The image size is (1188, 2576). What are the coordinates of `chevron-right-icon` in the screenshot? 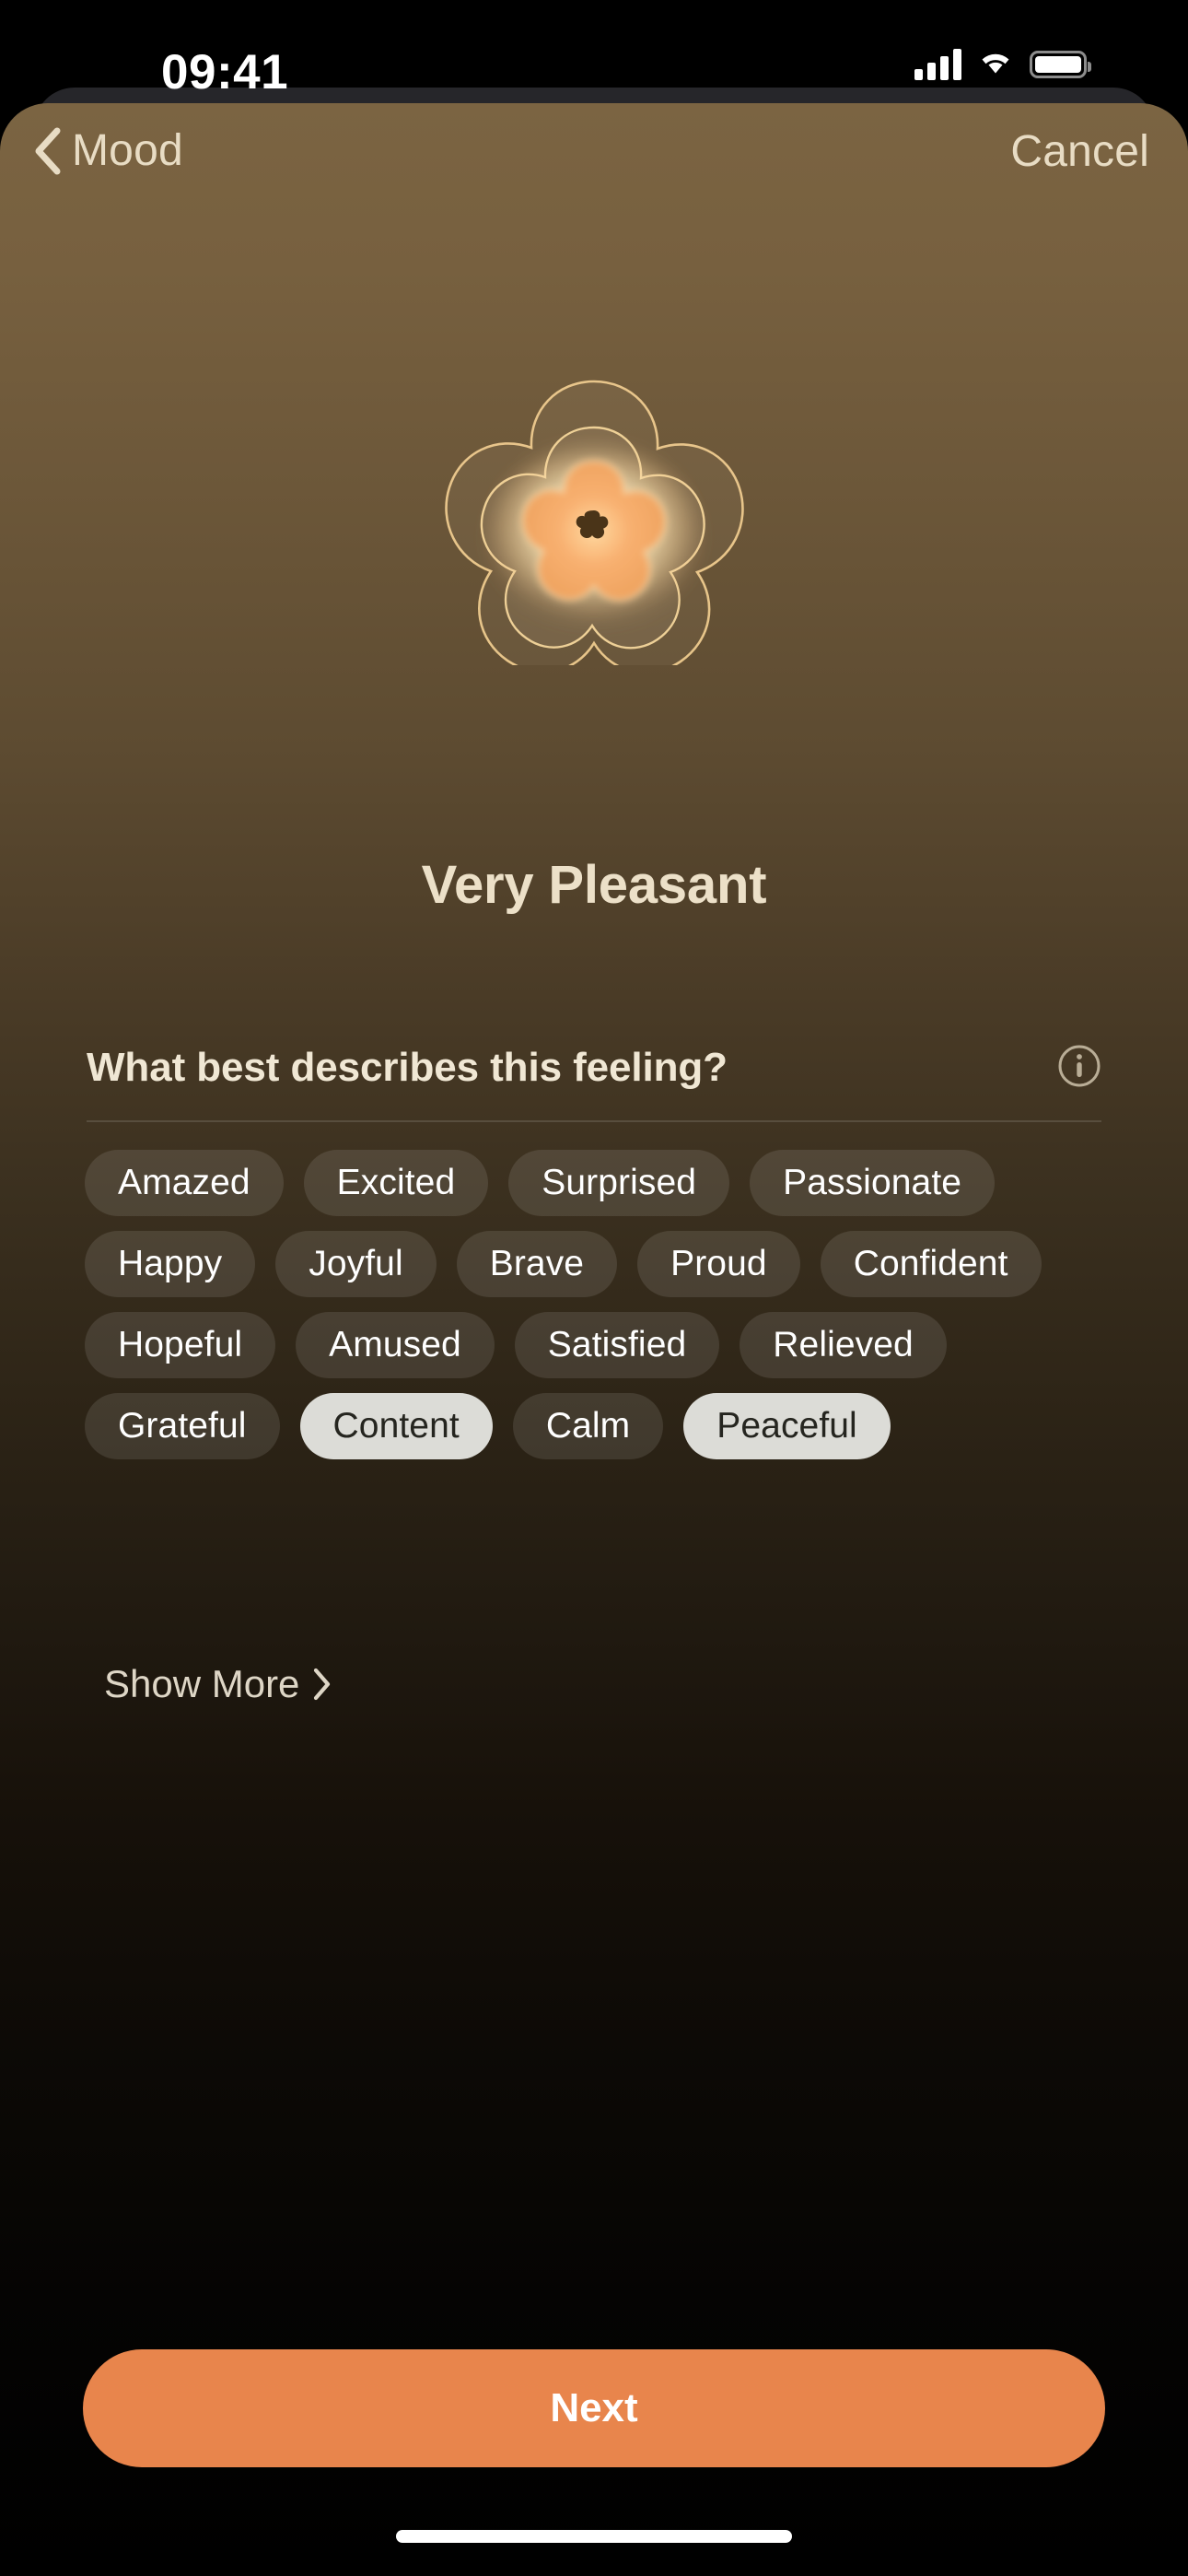 It's located at (322, 1684).